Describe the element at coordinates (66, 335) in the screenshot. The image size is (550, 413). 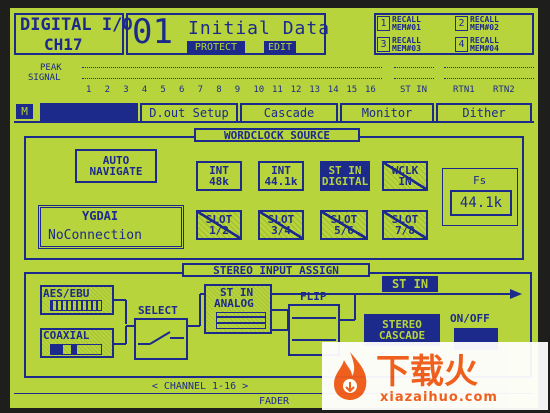
I see `coaxial-label: COAXIAL` at that location.